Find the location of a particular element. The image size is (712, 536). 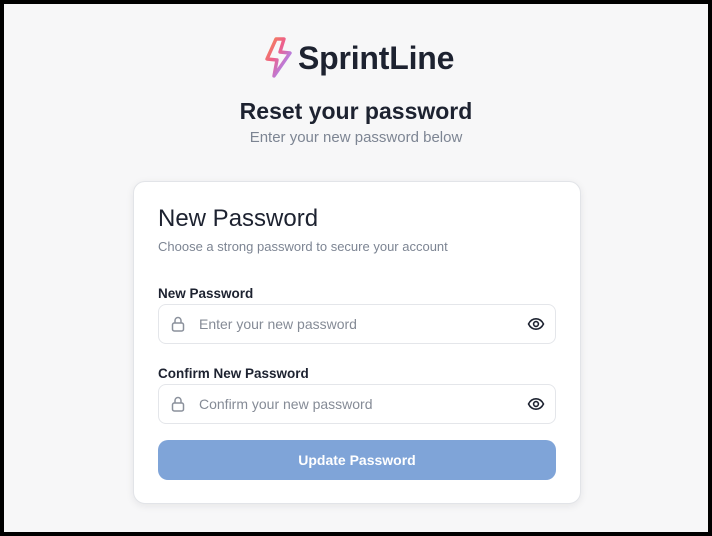

new-password-field is located at coordinates (357, 324).